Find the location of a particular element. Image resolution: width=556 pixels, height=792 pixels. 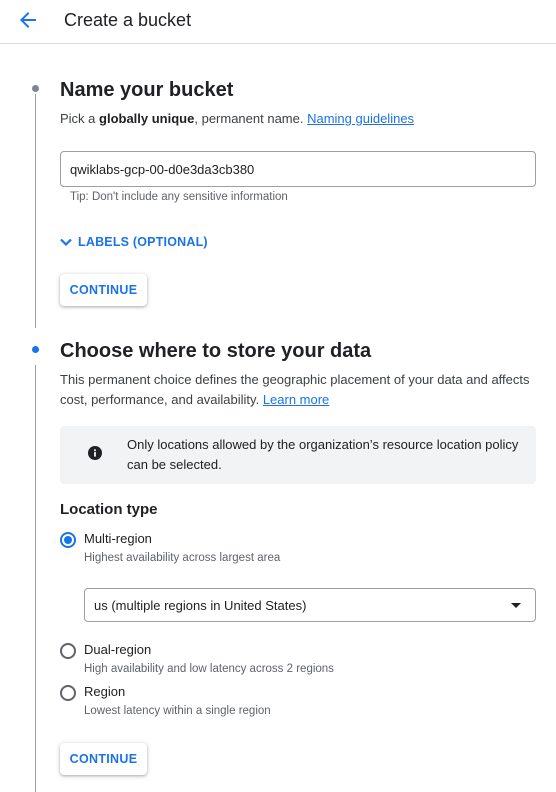

arrow-back-icon is located at coordinates (28, 20).